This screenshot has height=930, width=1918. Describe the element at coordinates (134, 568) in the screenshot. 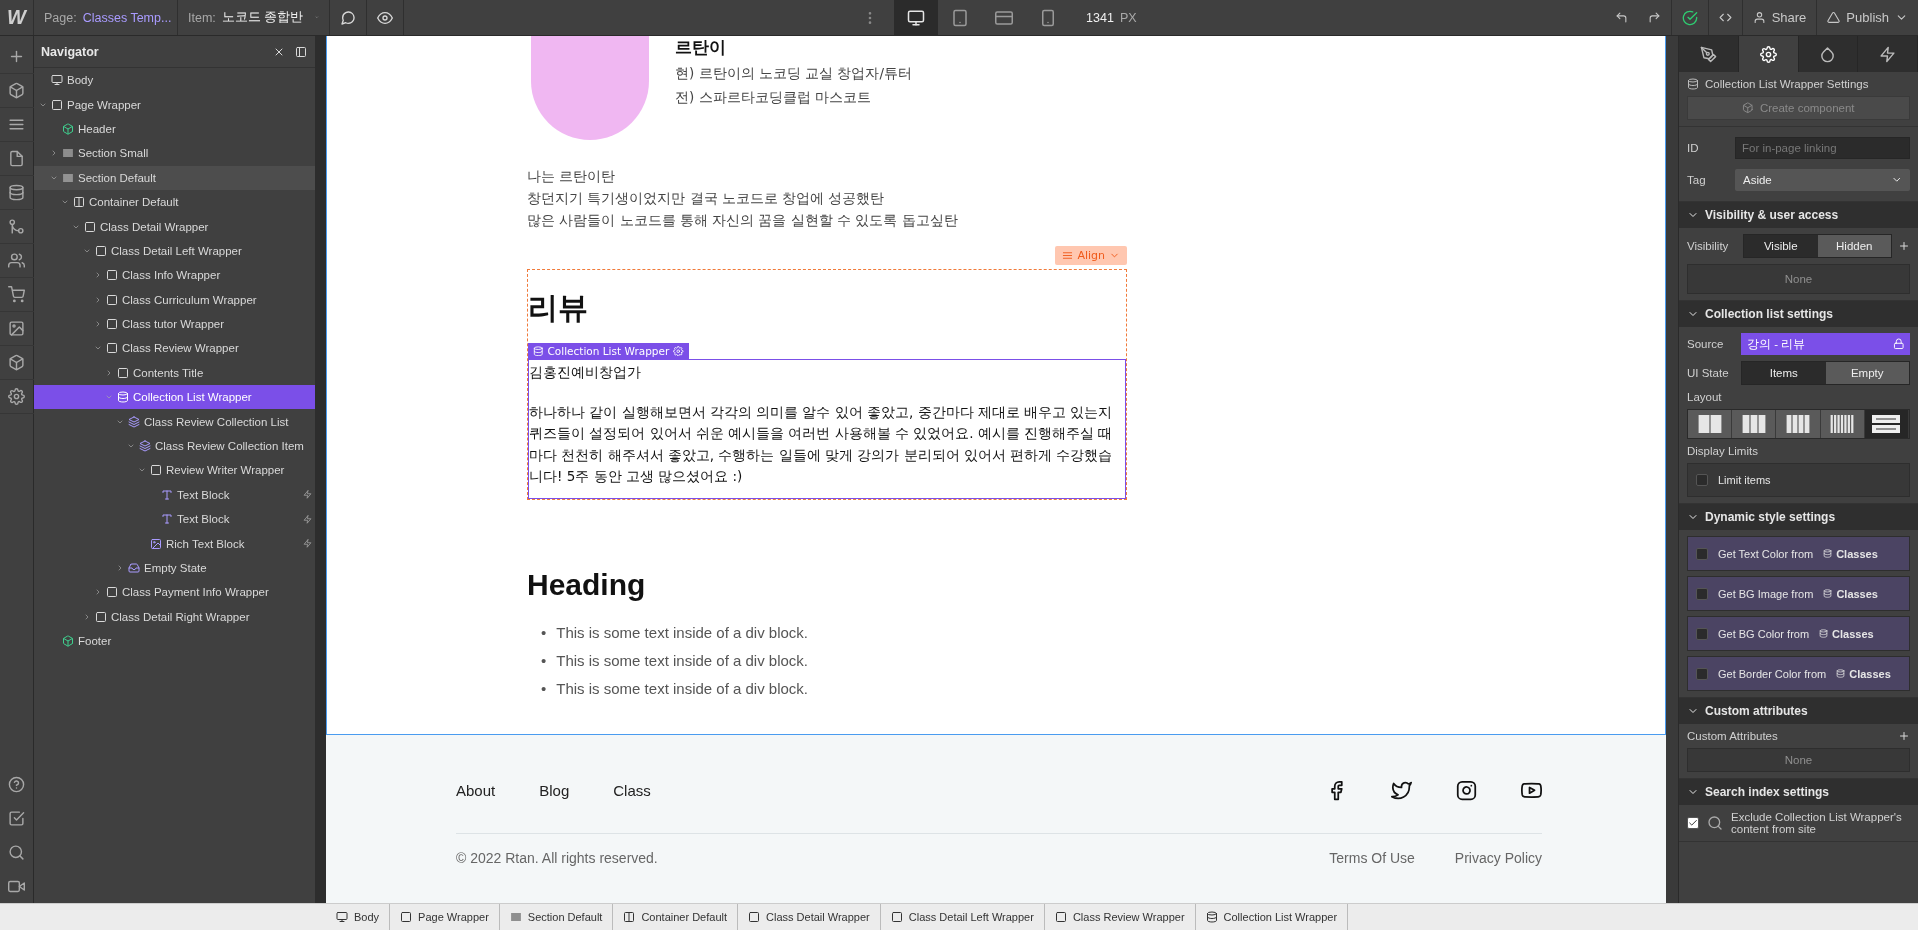

I see `inbox-icon` at that location.